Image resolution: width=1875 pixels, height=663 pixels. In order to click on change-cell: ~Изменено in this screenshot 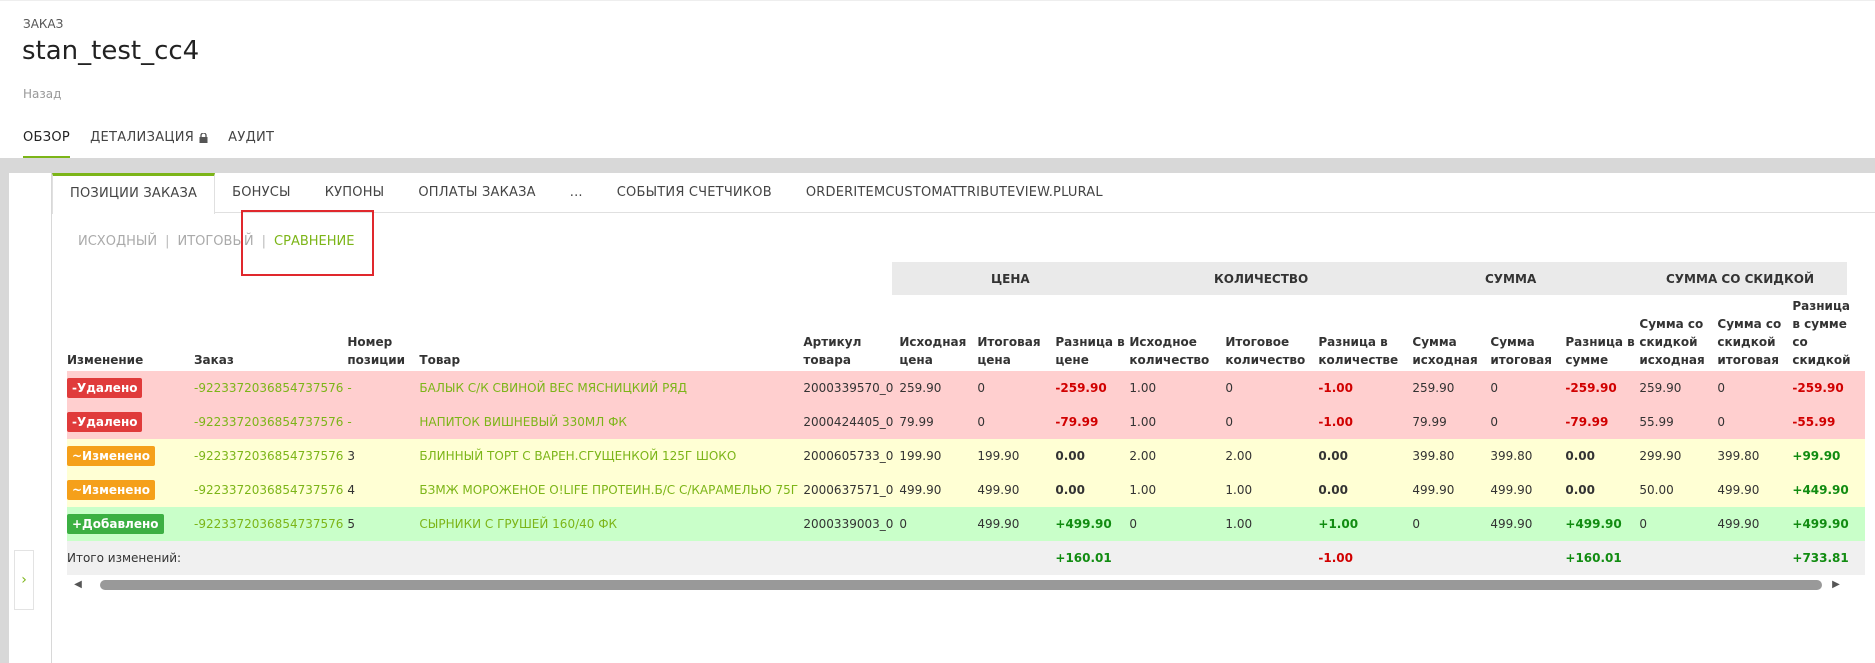, I will do `click(130, 456)`.